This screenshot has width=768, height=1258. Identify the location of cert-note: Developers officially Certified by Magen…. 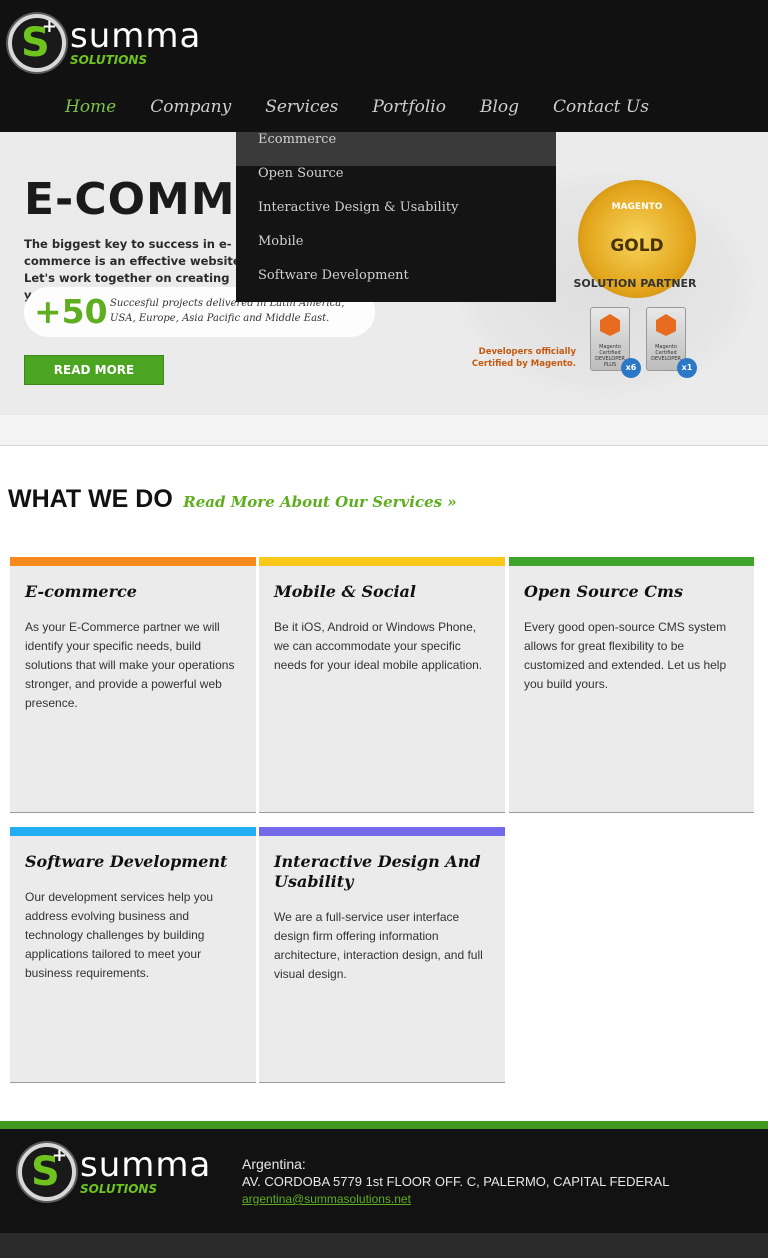
(523, 358).